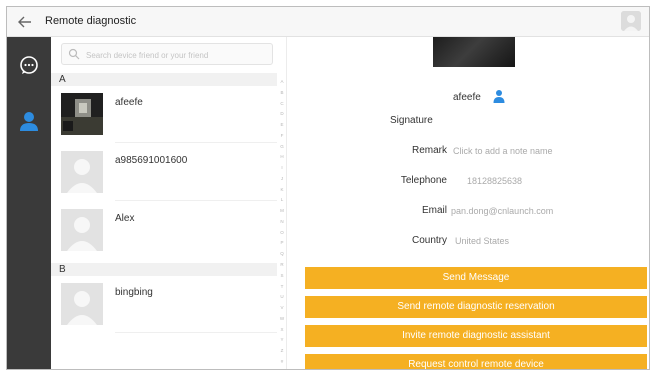  I want to click on index-letter: L, so click(282, 200).